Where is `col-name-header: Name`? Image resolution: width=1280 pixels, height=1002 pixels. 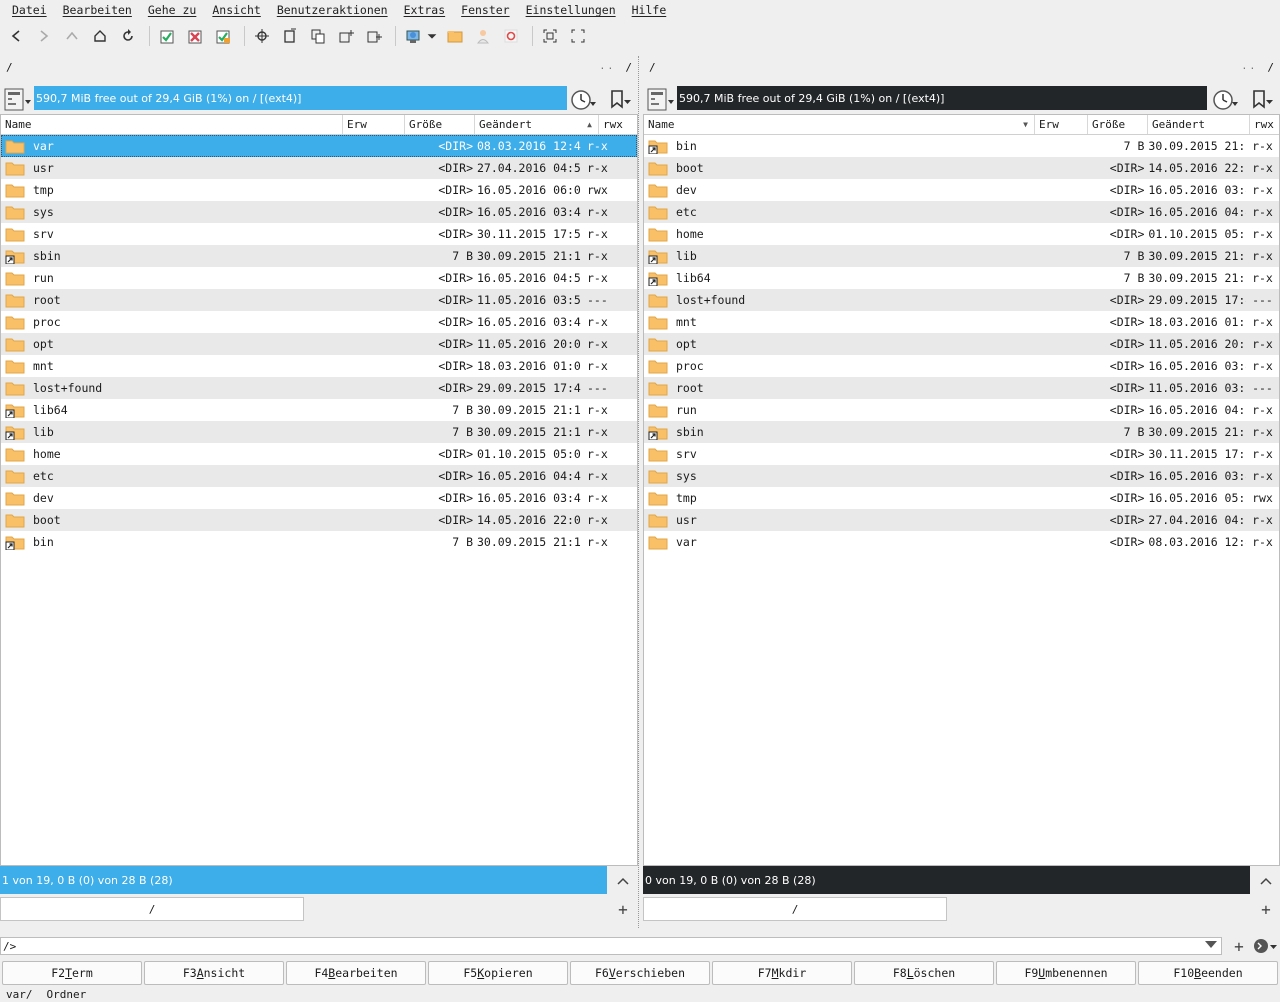 col-name-header: Name is located at coordinates (172, 124).